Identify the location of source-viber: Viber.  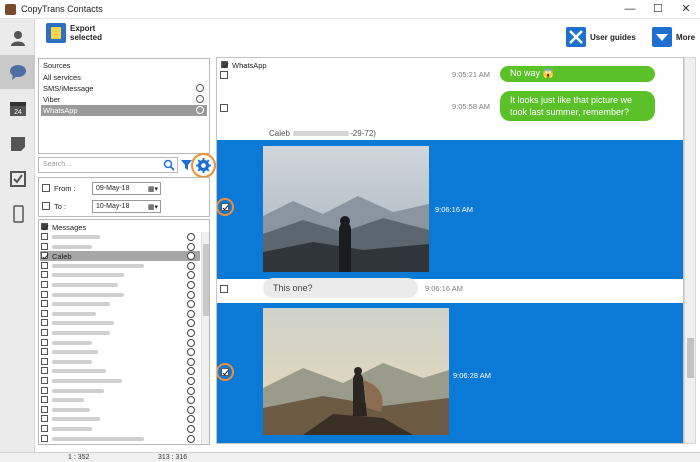
(124, 99).